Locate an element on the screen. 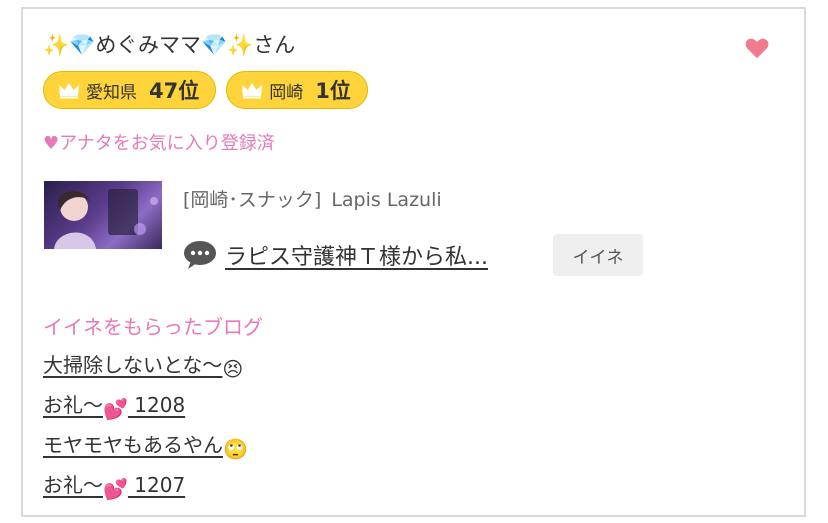  list-item: モヤモヤもあるやん🙄 is located at coordinates (145, 449).